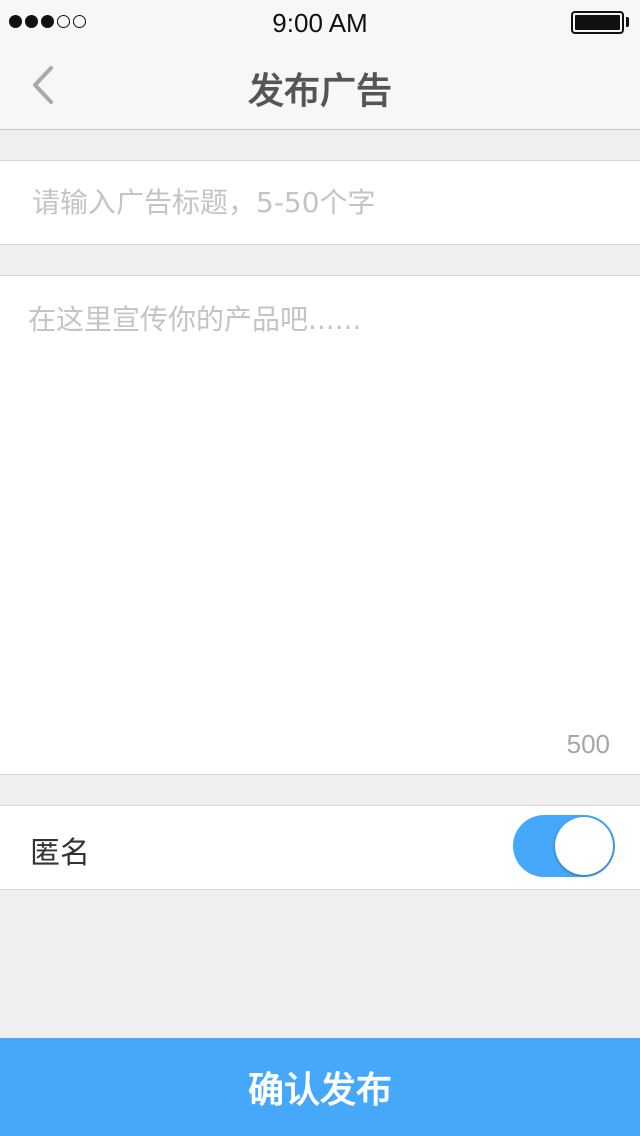 This screenshot has width=640, height=1136. I want to click on anonymous-toggle, so click(564, 846).